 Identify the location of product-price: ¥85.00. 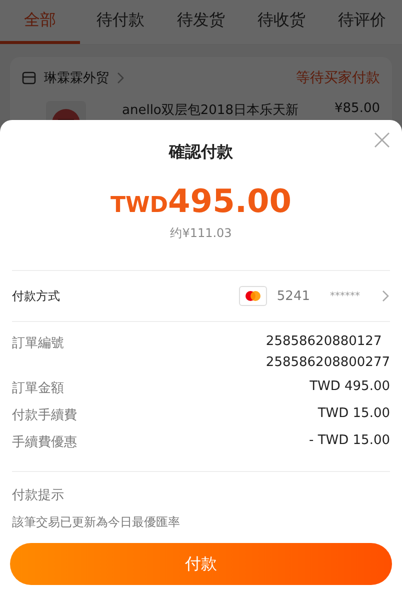
(357, 108).